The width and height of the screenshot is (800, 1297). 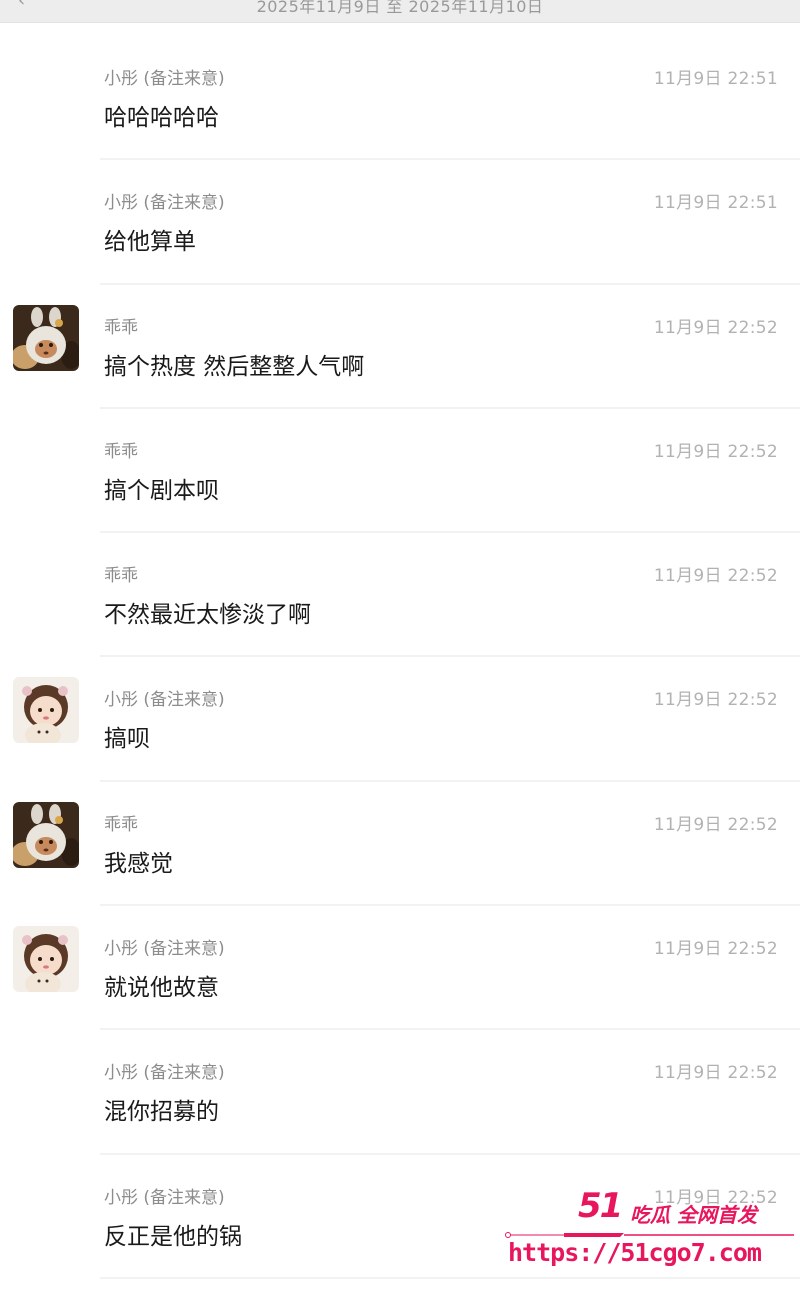 I want to click on message-text: 反正是他的锅, so click(x=173, y=1236).